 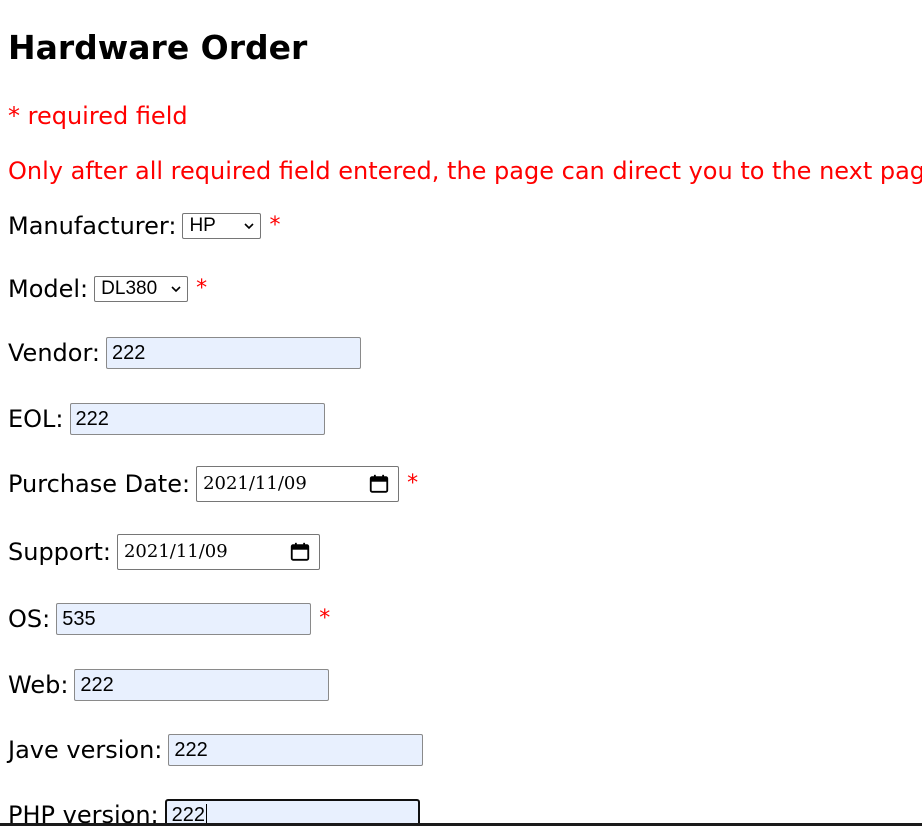 I want to click on purchase-date-value: 2021/11/09, so click(x=255, y=483).